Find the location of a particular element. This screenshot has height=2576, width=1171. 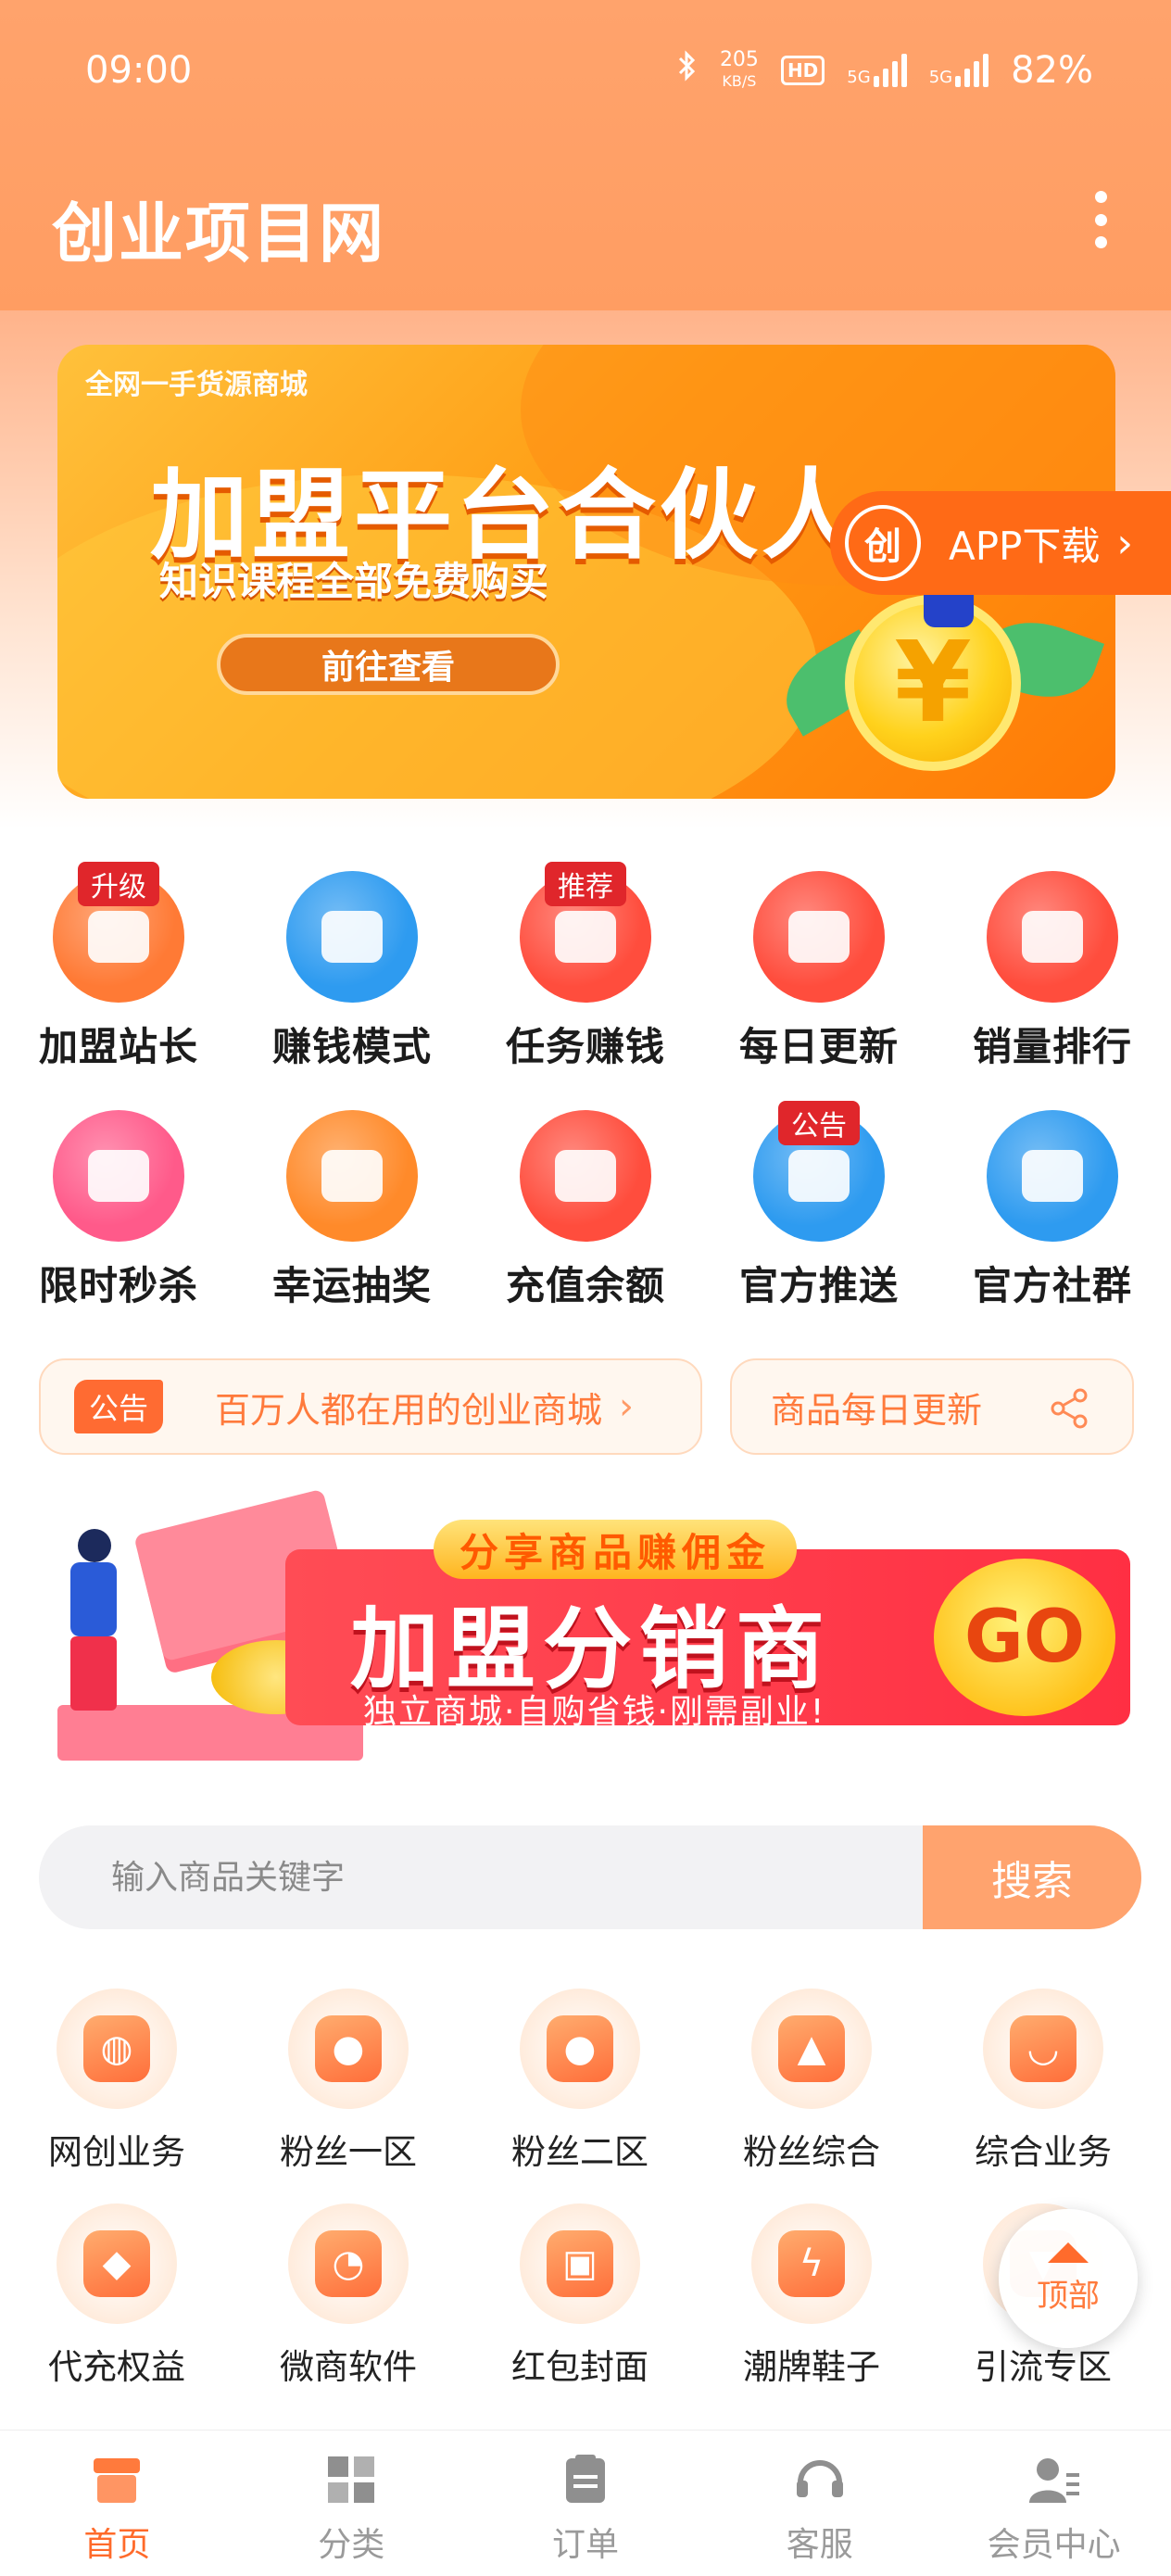

app-download-label: APP下载 is located at coordinates (1025, 546).